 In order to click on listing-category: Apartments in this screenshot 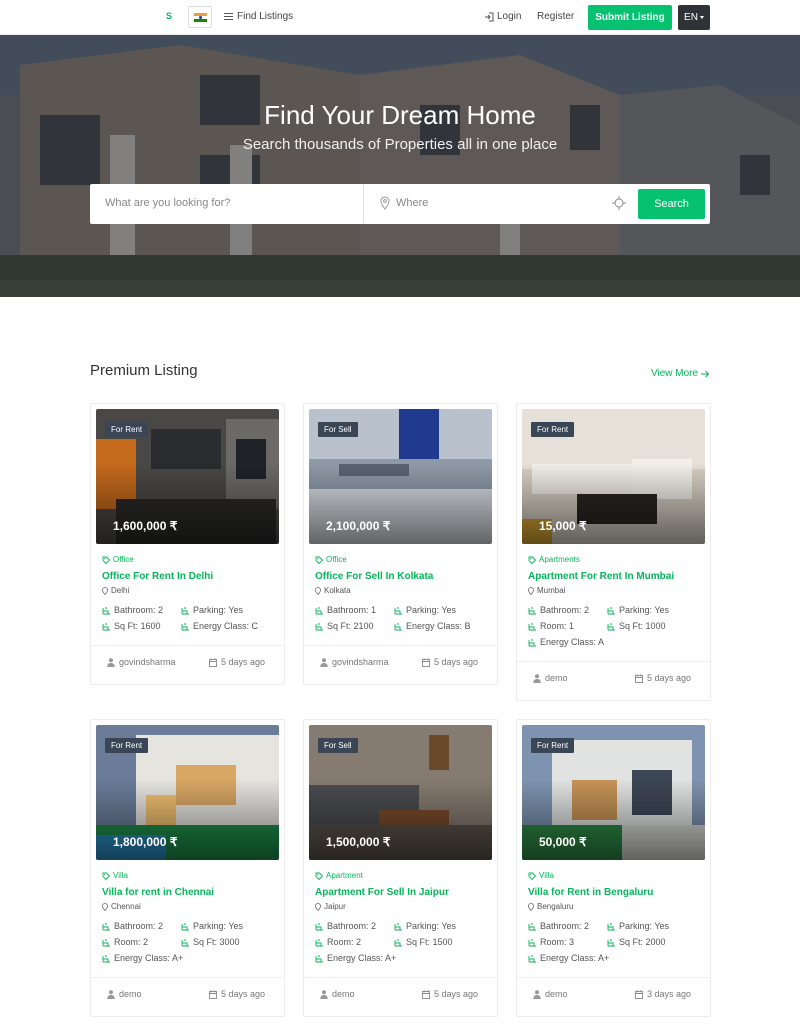, I will do `click(554, 559)`.